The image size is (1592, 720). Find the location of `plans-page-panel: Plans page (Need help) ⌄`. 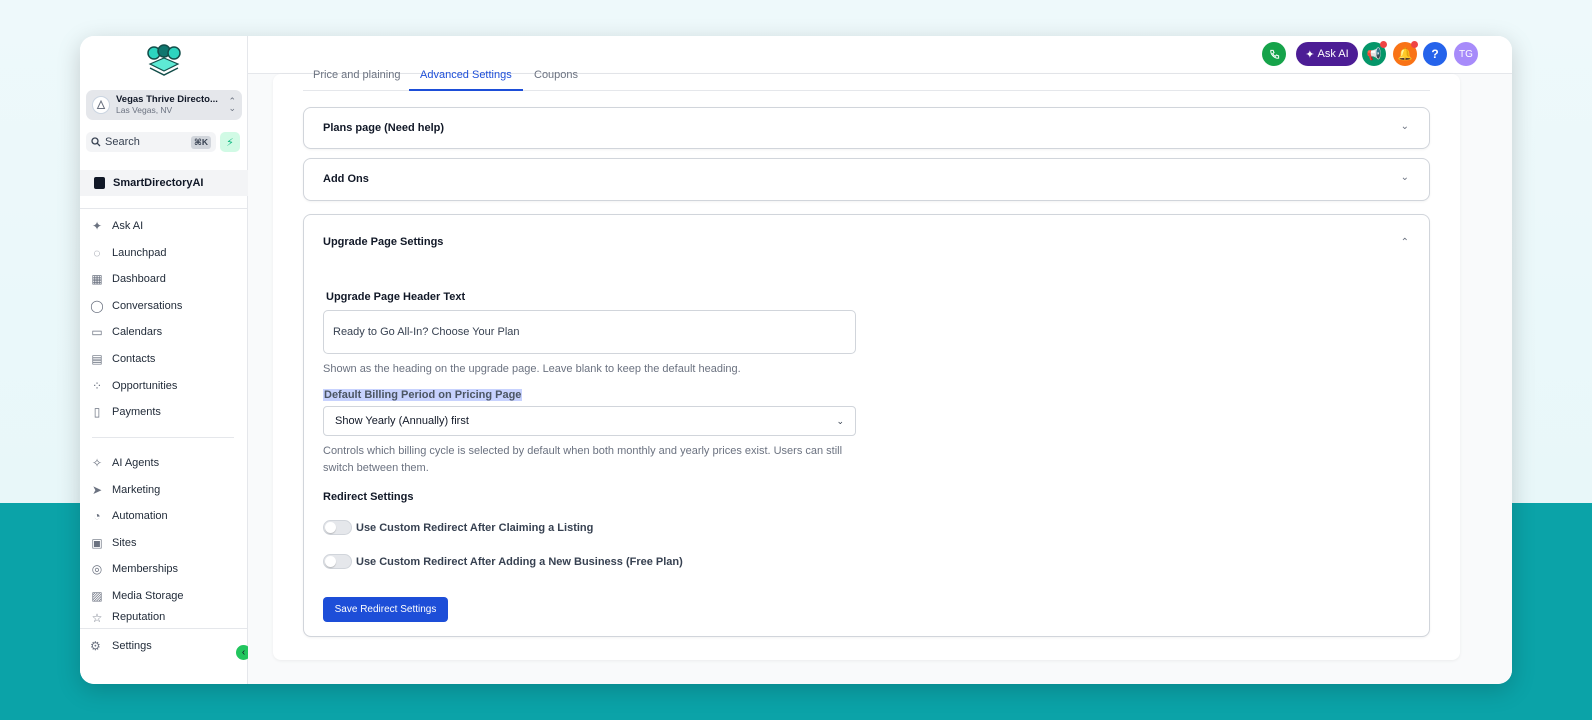

plans-page-panel: Plans page (Need help) ⌄ is located at coordinates (866, 128).